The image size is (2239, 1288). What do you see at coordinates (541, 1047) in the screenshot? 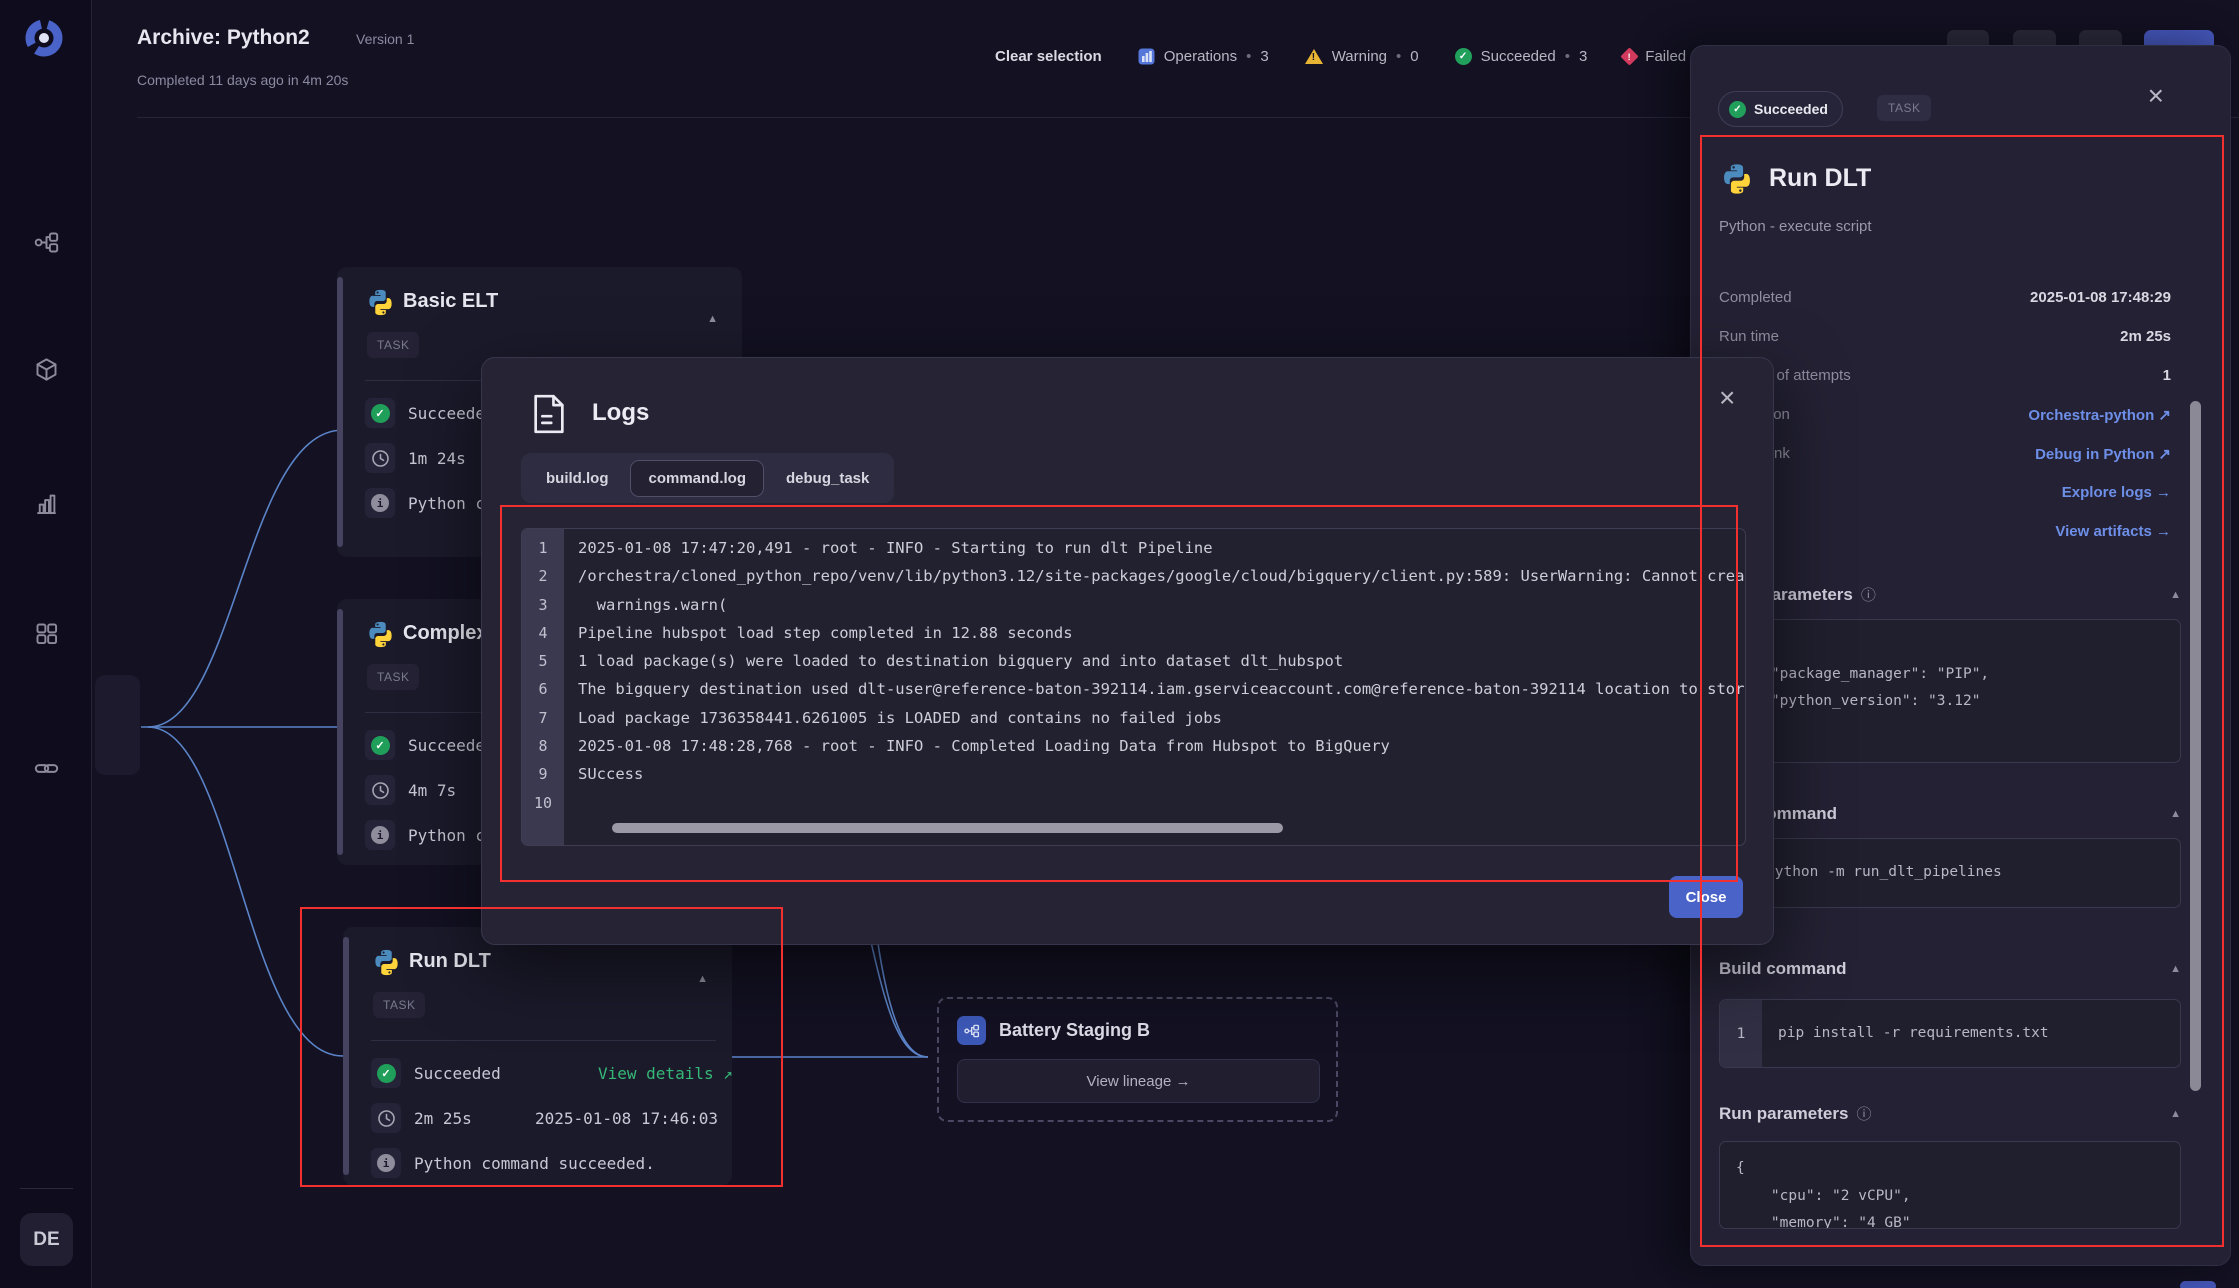
I see `annotation-box-run-dlt-card` at bounding box center [541, 1047].